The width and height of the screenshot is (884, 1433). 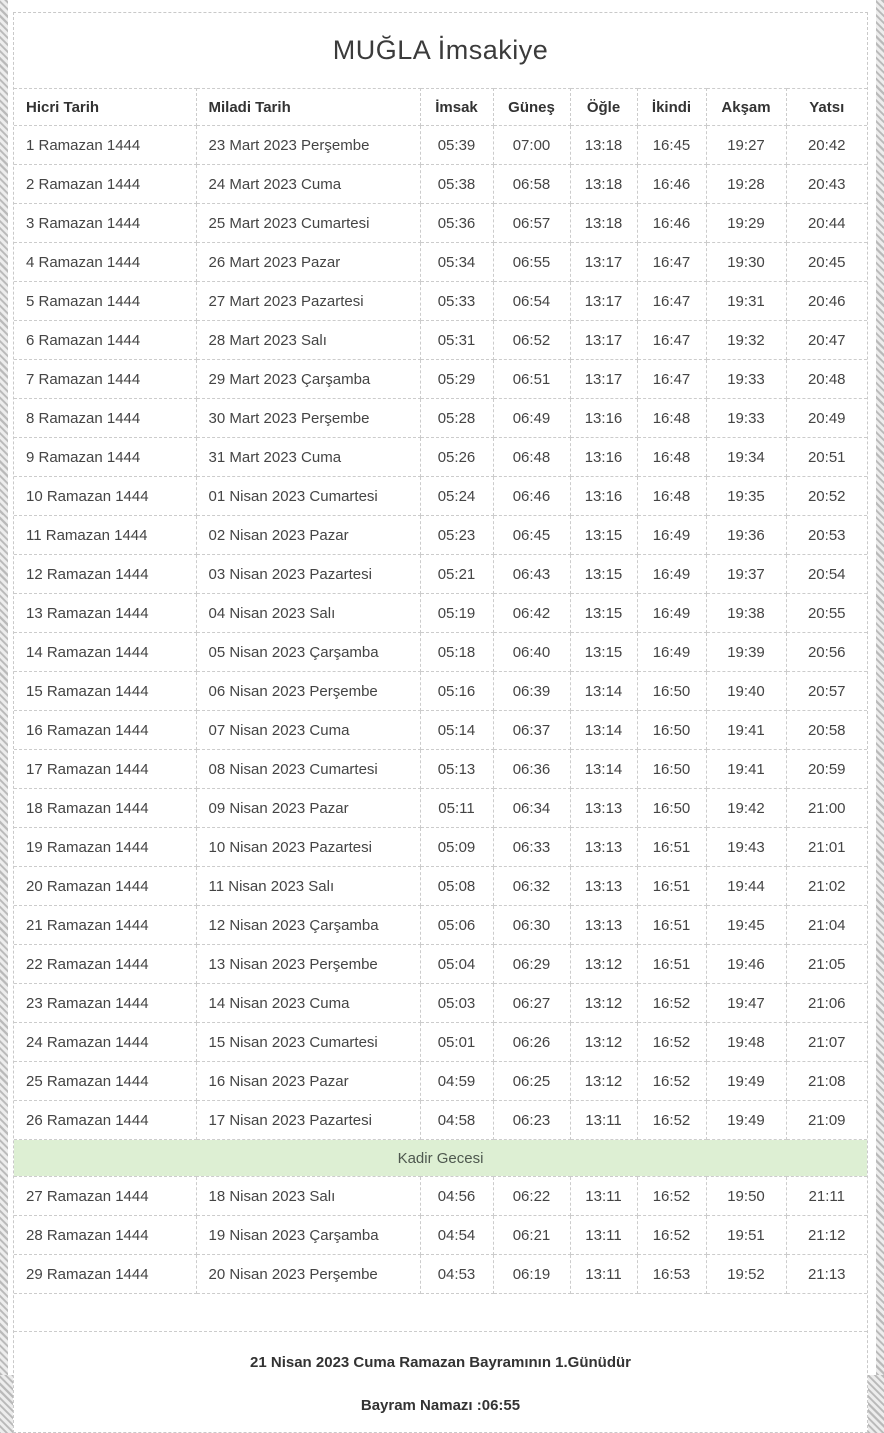 What do you see at coordinates (746, 535) in the screenshot?
I see `cell-aksam: 19:36` at bounding box center [746, 535].